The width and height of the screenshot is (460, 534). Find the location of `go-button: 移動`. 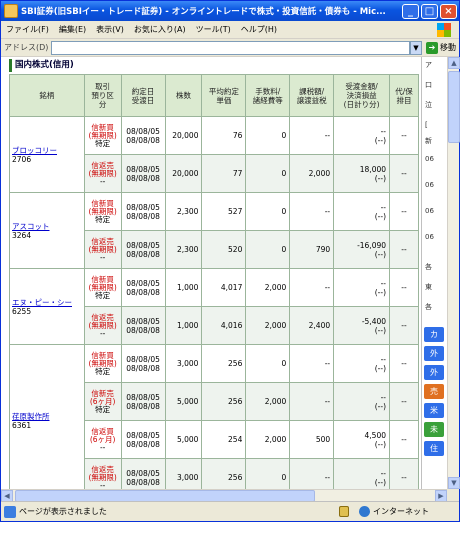

go-button: 移動 is located at coordinates (448, 47).